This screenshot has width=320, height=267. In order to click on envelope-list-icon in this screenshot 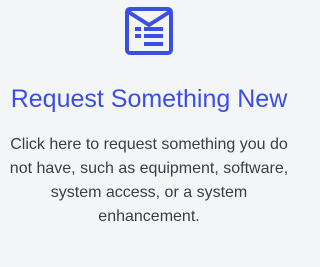, I will do `click(149, 31)`.